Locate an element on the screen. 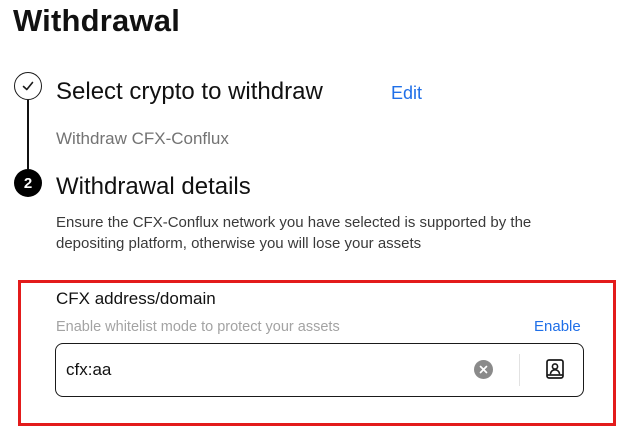 The image size is (640, 447). input-divider is located at coordinates (519, 370).